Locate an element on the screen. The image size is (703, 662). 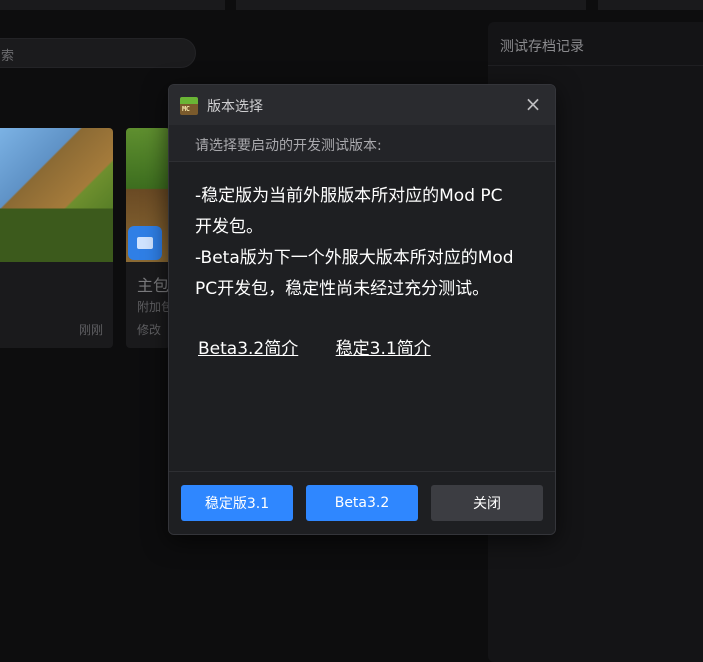
description-line: 开发包。 is located at coordinates (229, 227).